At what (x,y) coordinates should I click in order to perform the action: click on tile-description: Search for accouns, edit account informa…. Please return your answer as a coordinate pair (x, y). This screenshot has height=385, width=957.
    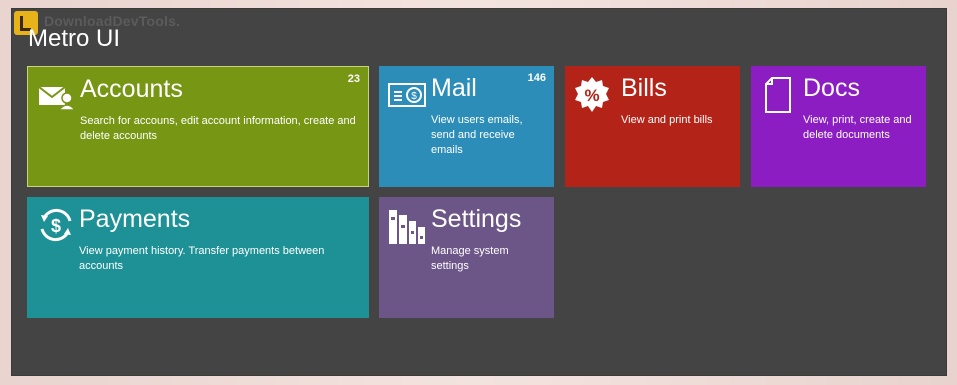
    Looking at the image, I should click on (218, 128).